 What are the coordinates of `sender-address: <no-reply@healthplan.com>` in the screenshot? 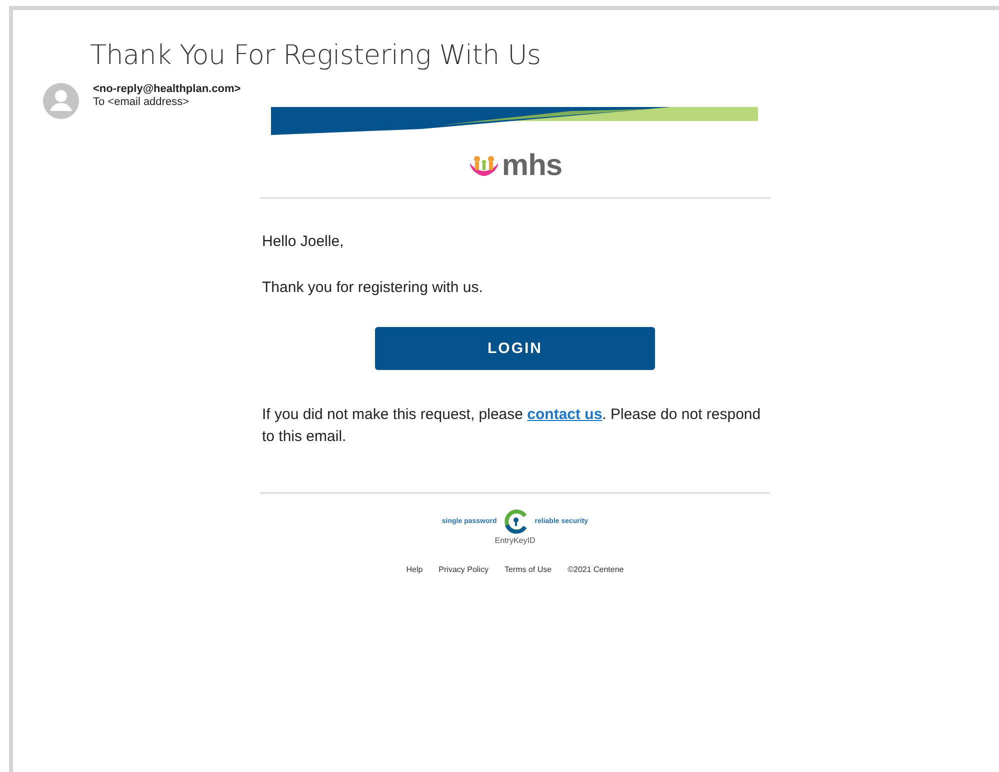 It's located at (167, 89).